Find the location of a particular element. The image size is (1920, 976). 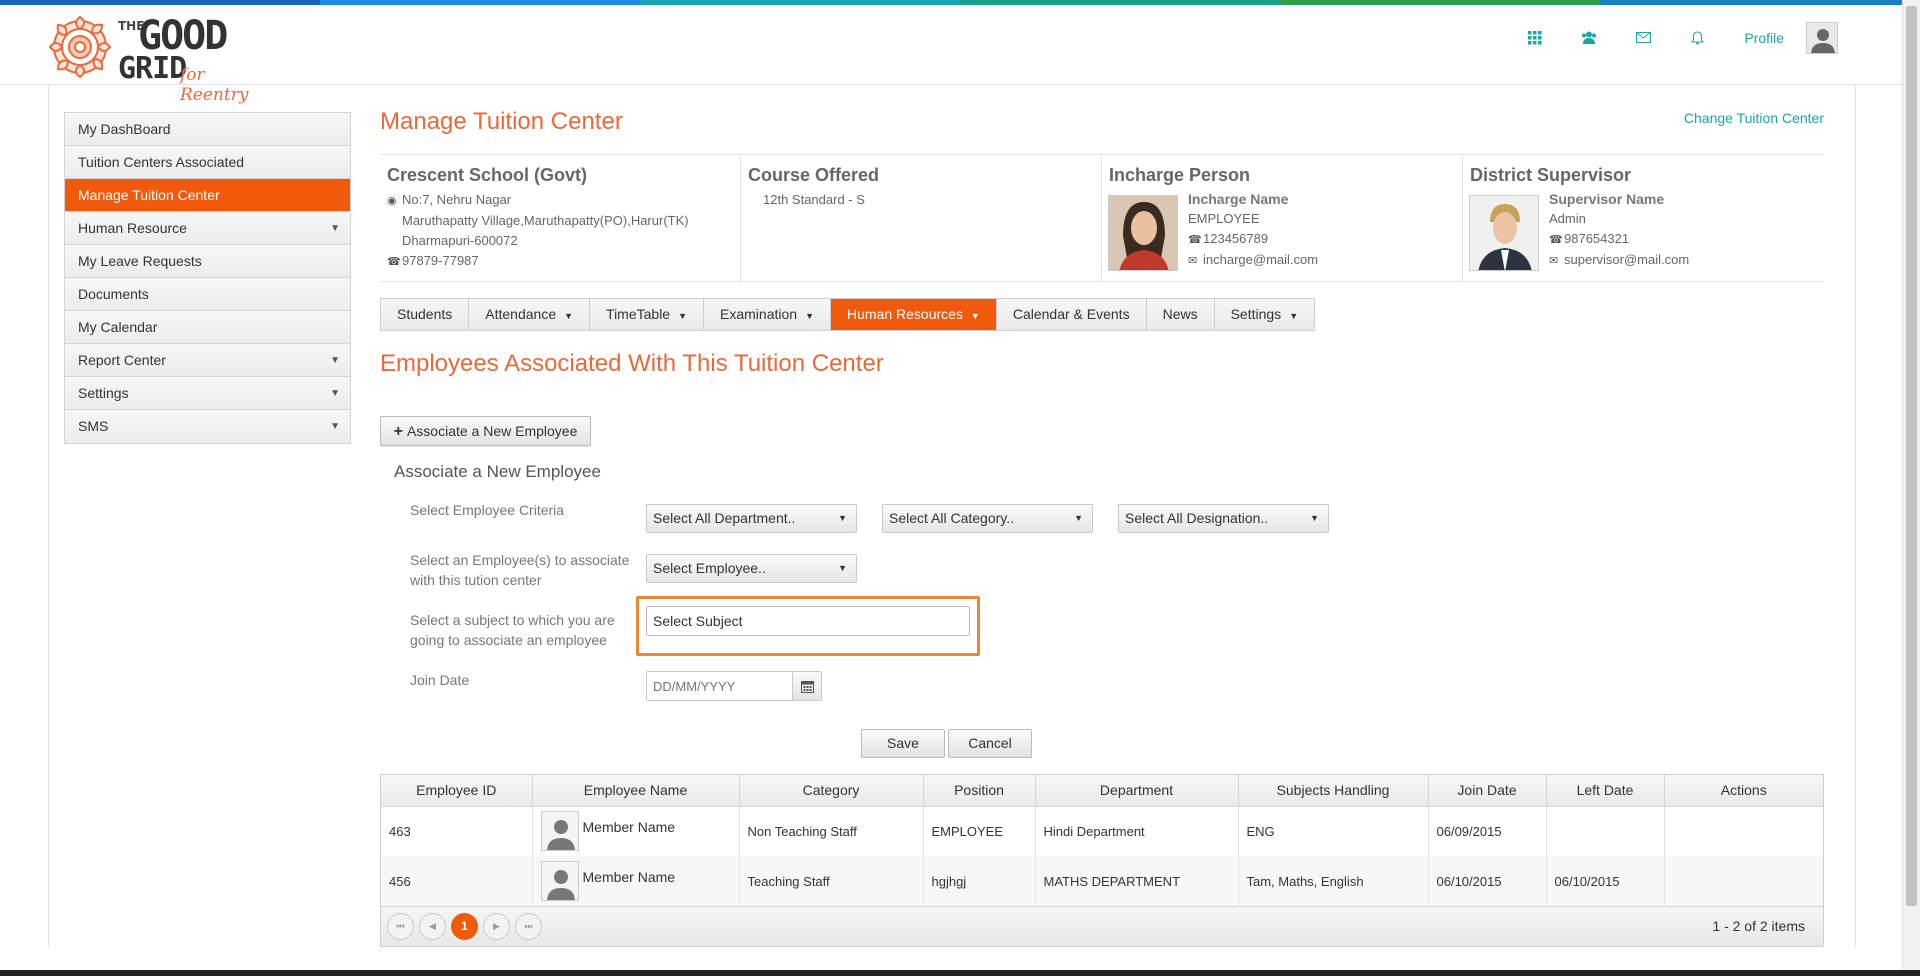

column-header: Employee ID is located at coordinates (457, 791).